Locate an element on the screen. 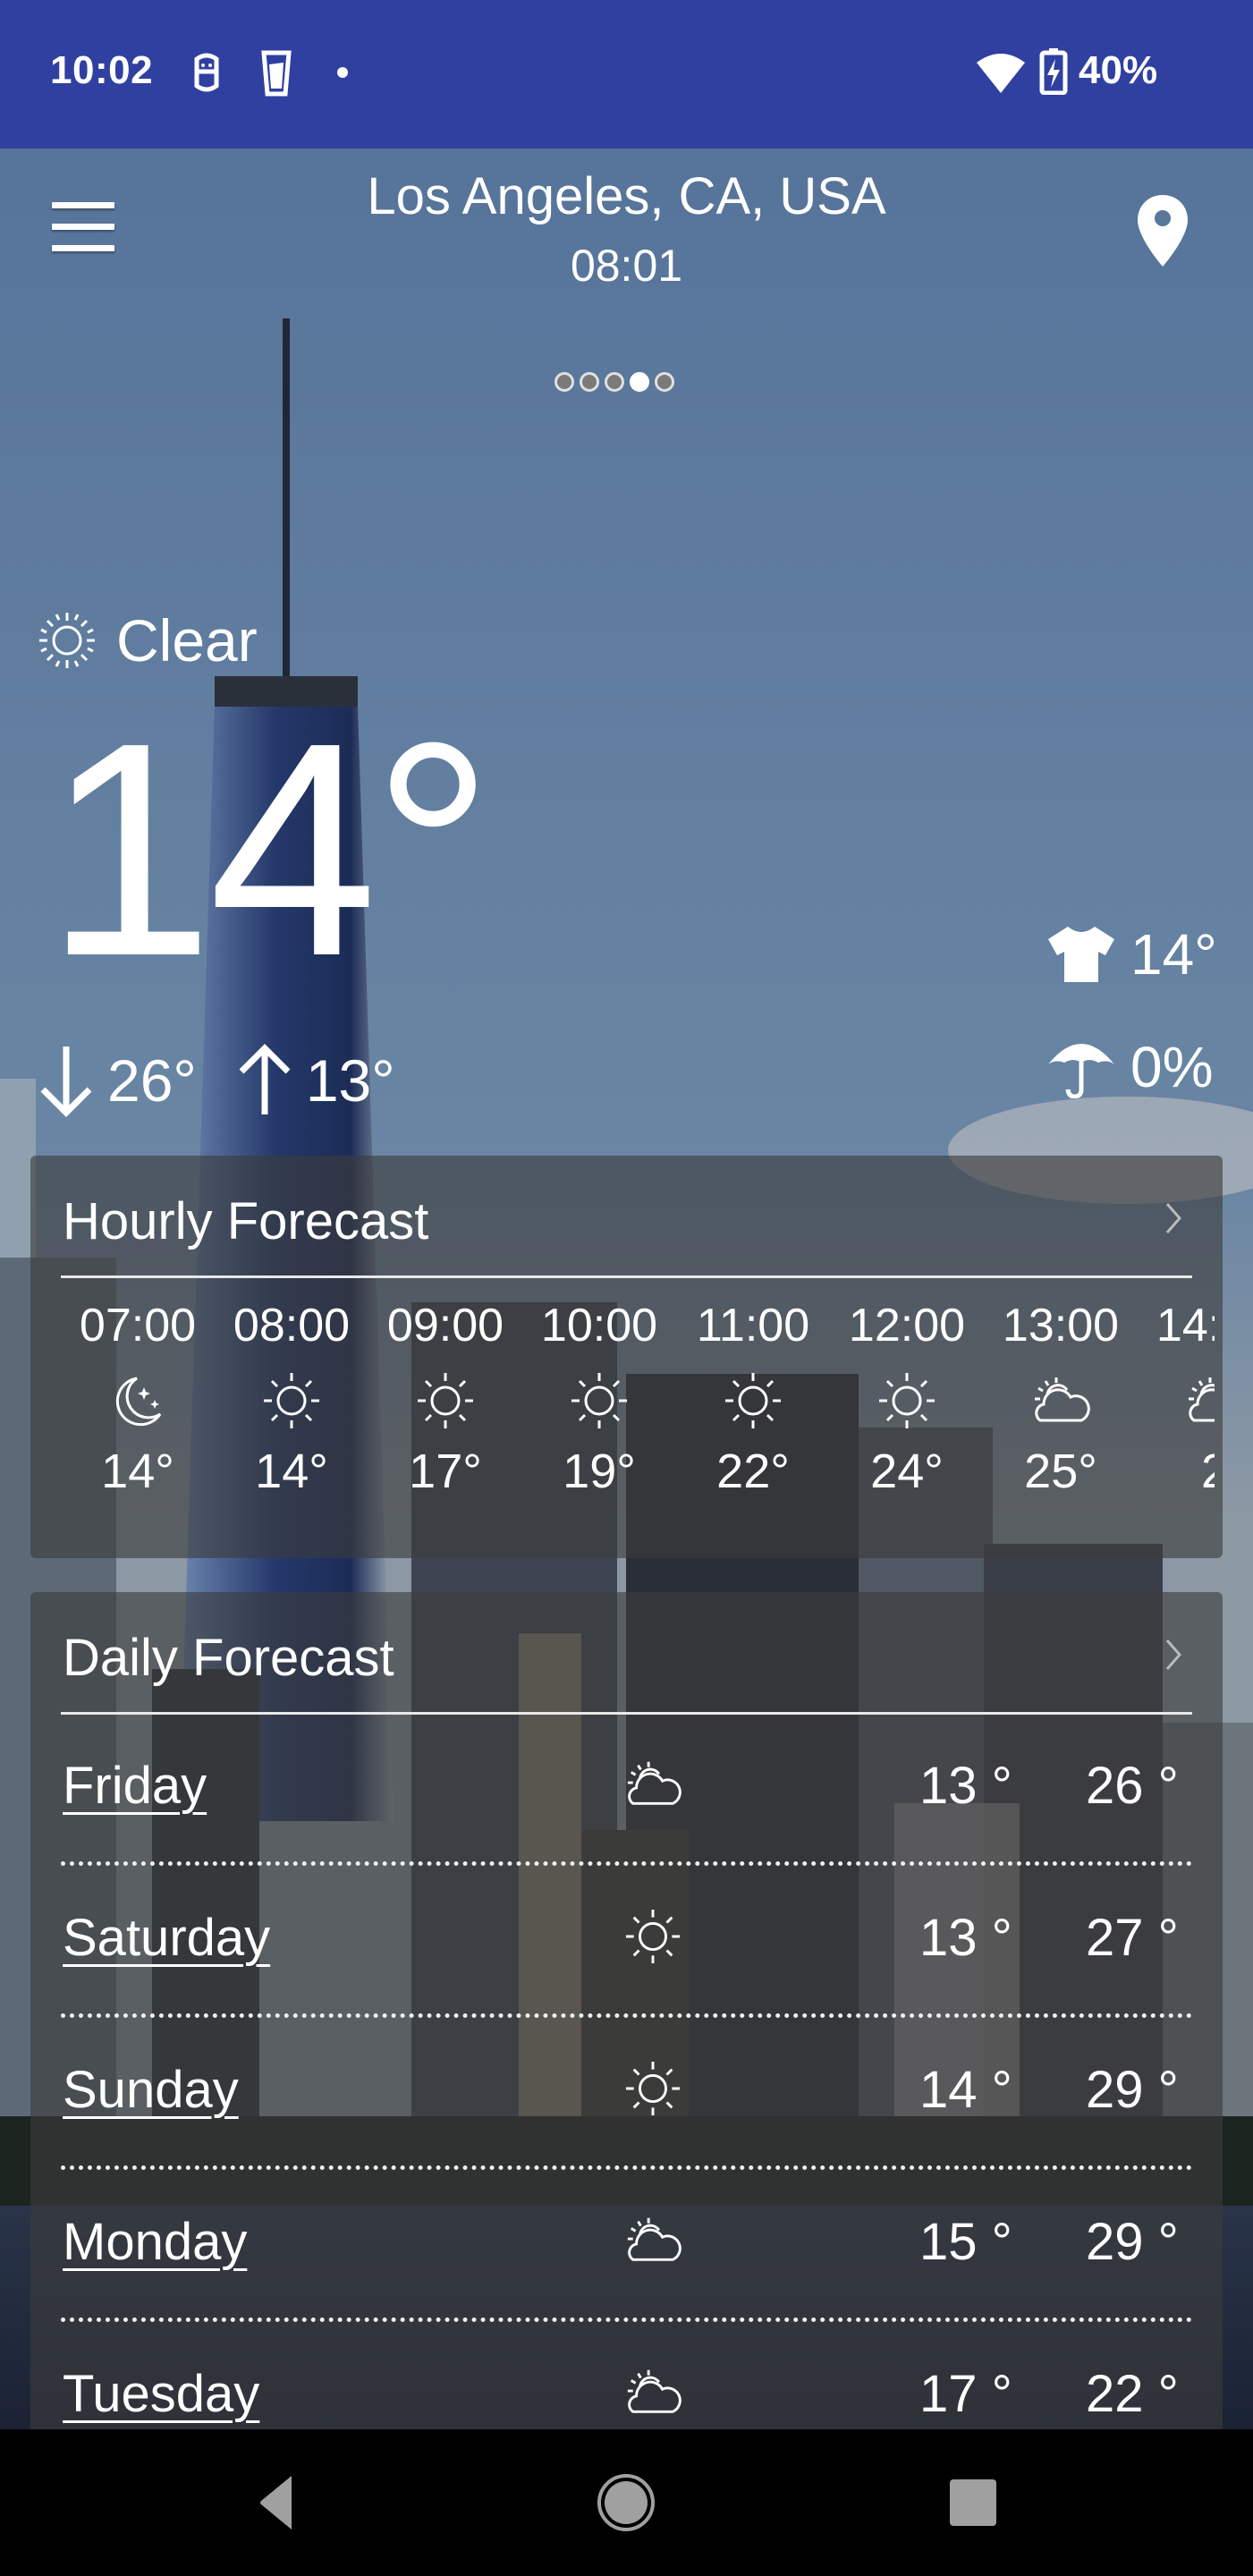 The width and height of the screenshot is (1253, 2576). hour-temp: 17° is located at coordinates (445, 1471).